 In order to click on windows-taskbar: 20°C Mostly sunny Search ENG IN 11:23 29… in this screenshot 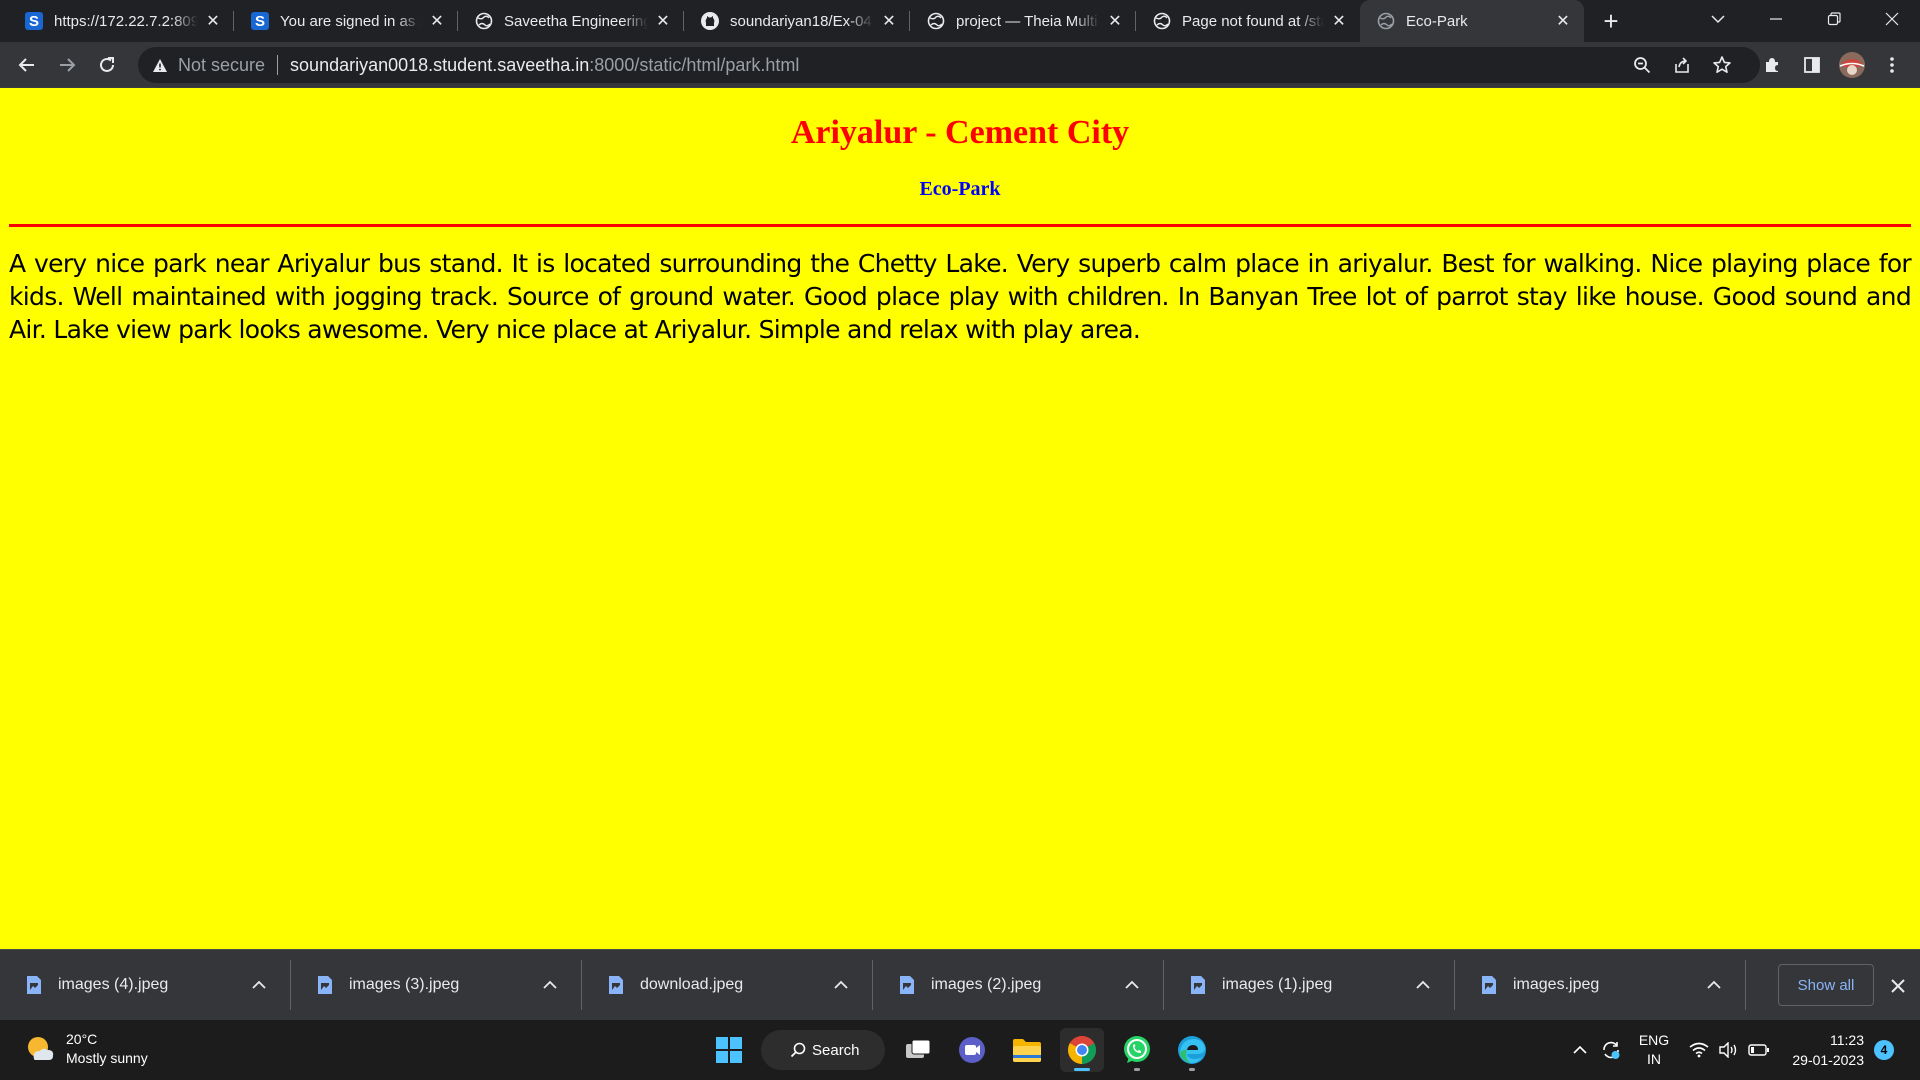, I will do `click(960, 1050)`.